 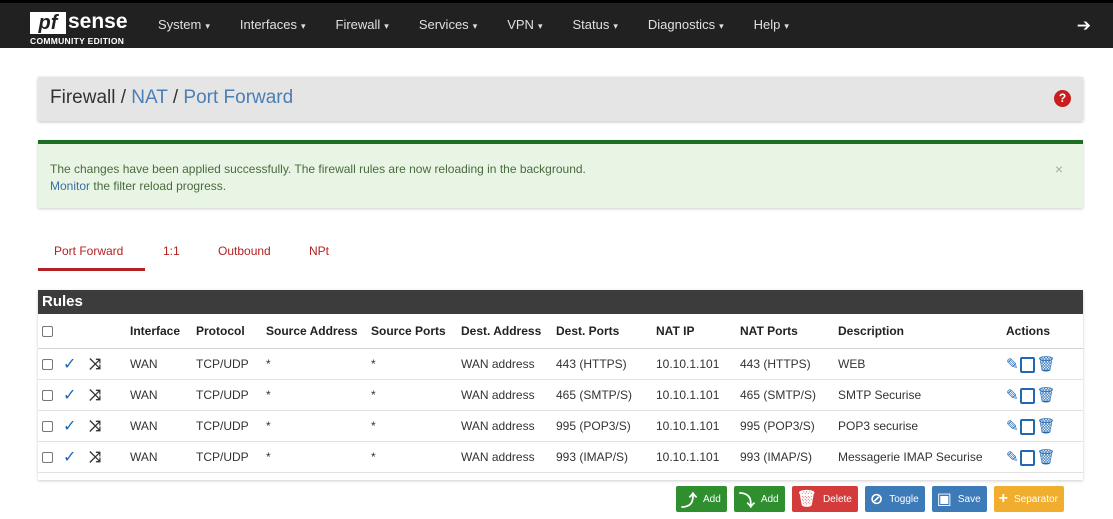 What do you see at coordinates (769, 499) in the screenshot?
I see `add-bottom-label: Add` at bounding box center [769, 499].